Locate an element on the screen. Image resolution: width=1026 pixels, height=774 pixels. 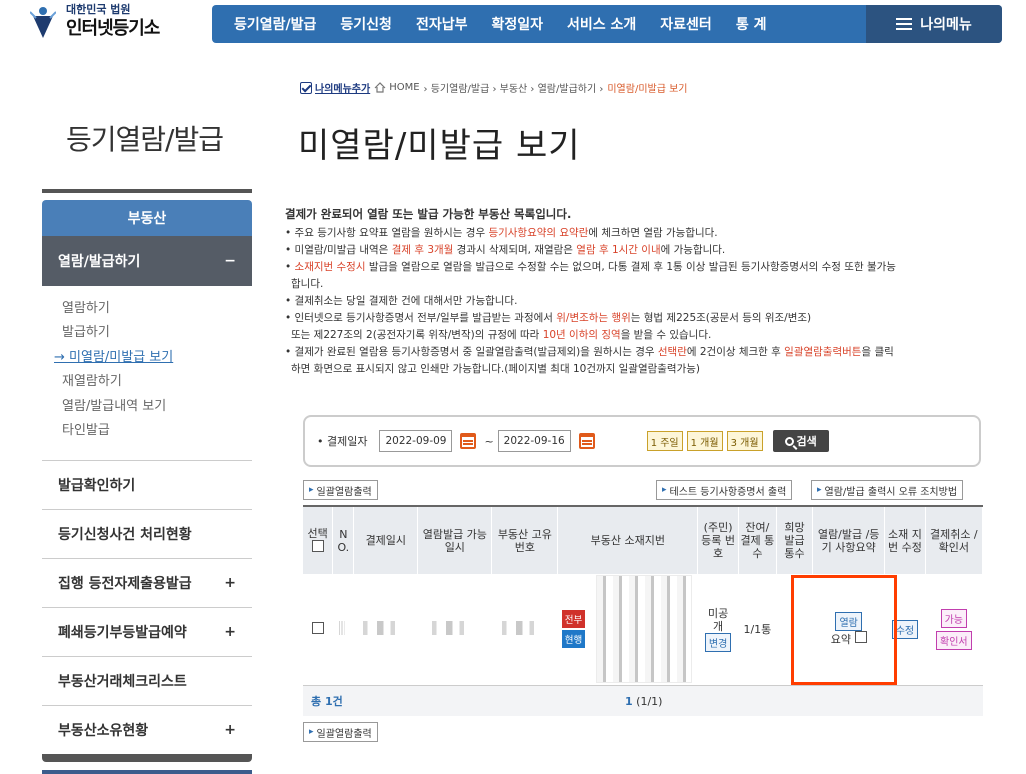
sidebar-item-view-issue: 열람/발급하기 − is located at coordinates (147, 261).